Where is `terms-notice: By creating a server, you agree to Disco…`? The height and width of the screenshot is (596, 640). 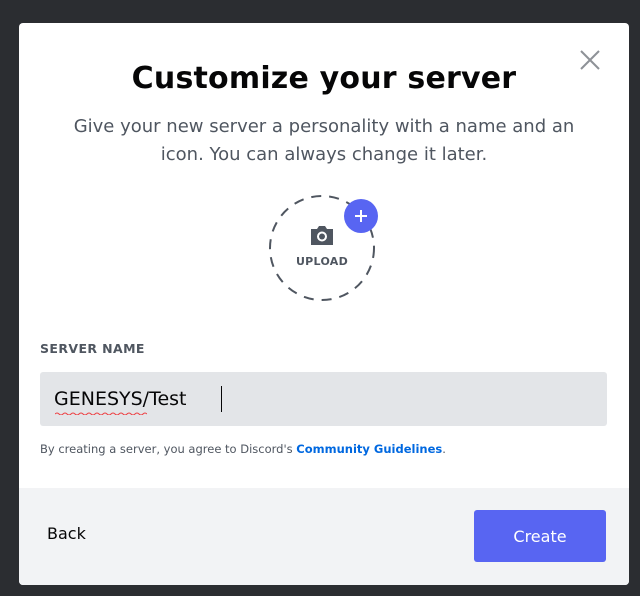 terms-notice: By creating a server, you agree to Disco… is located at coordinates (243, 449).